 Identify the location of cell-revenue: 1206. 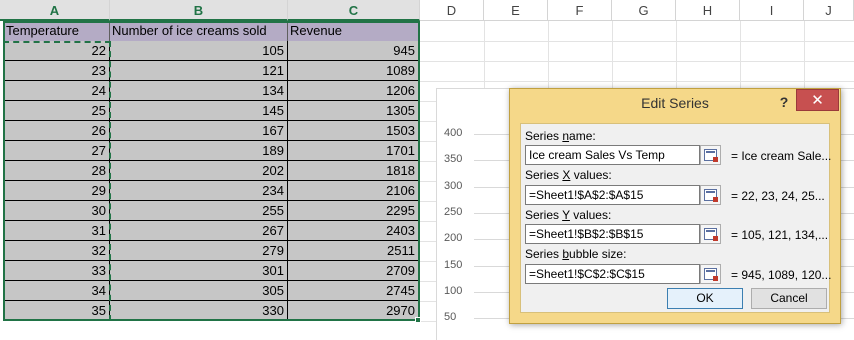
(353, 90).